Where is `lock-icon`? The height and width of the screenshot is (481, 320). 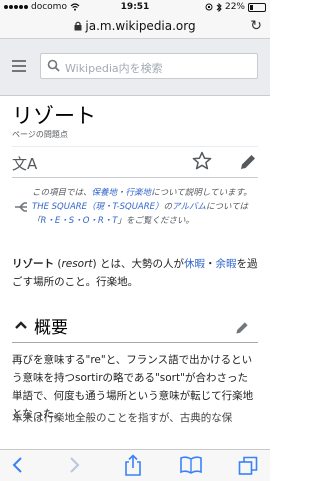
lock-icon is located at coordinates (78, 26).